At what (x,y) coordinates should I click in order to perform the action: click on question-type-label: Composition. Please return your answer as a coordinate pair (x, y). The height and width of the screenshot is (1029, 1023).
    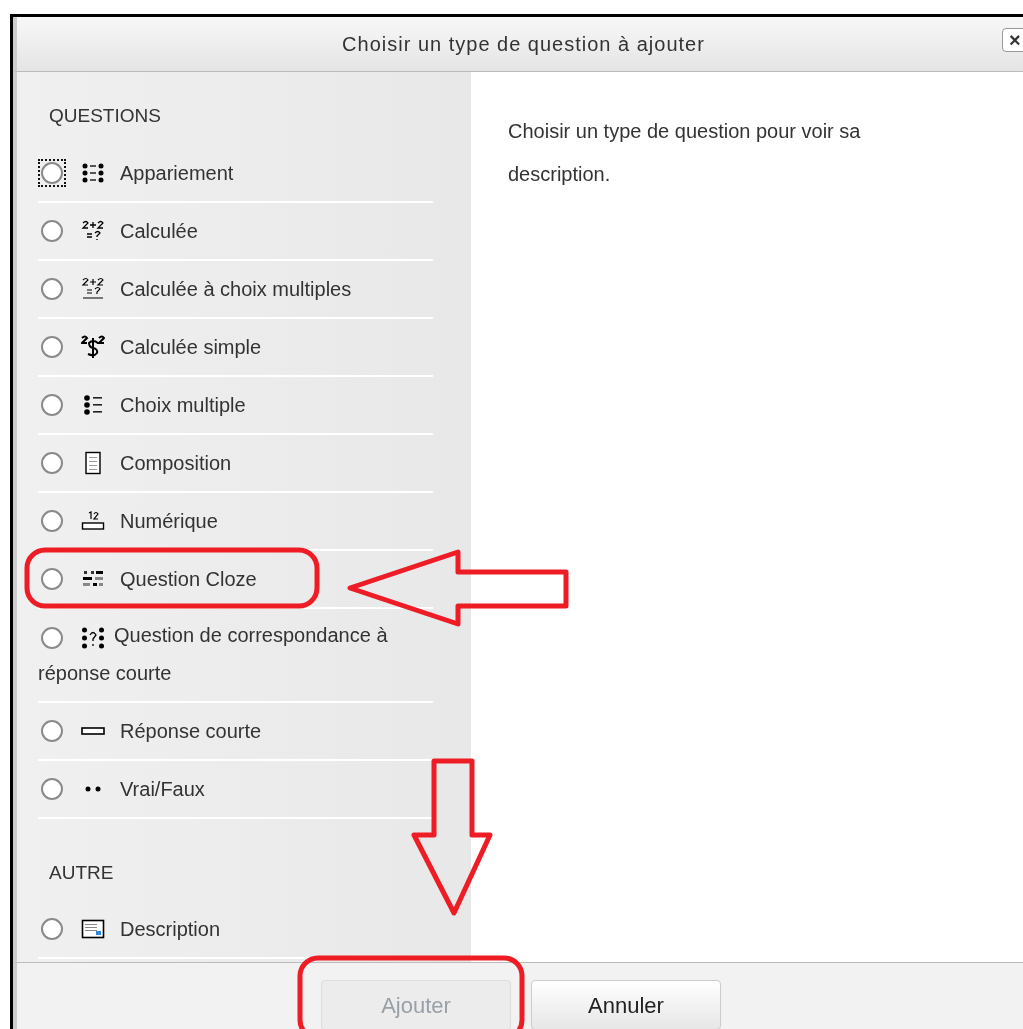
    Looking at the image, I should click on (176, 462).